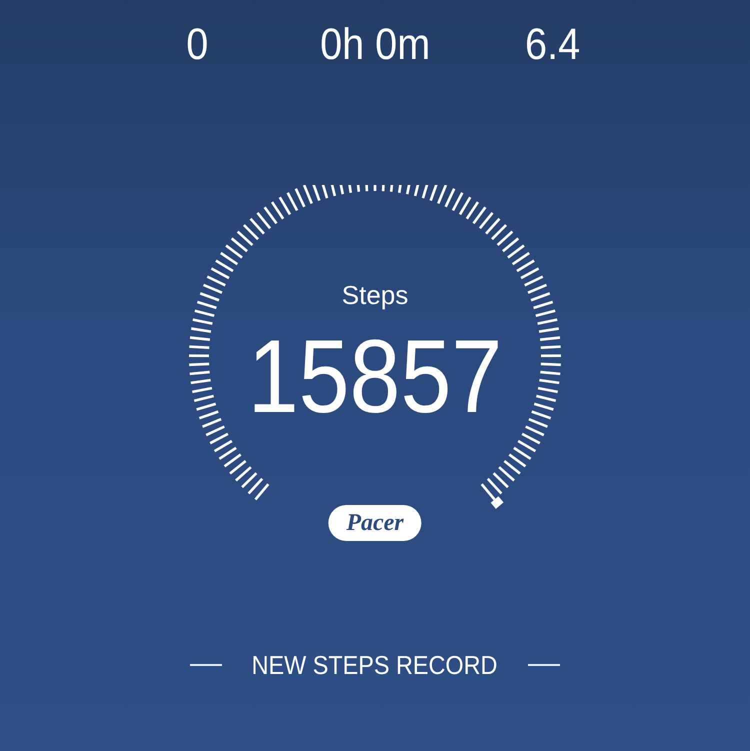  I want to click on steps-label: Steps, so click(375, 295).